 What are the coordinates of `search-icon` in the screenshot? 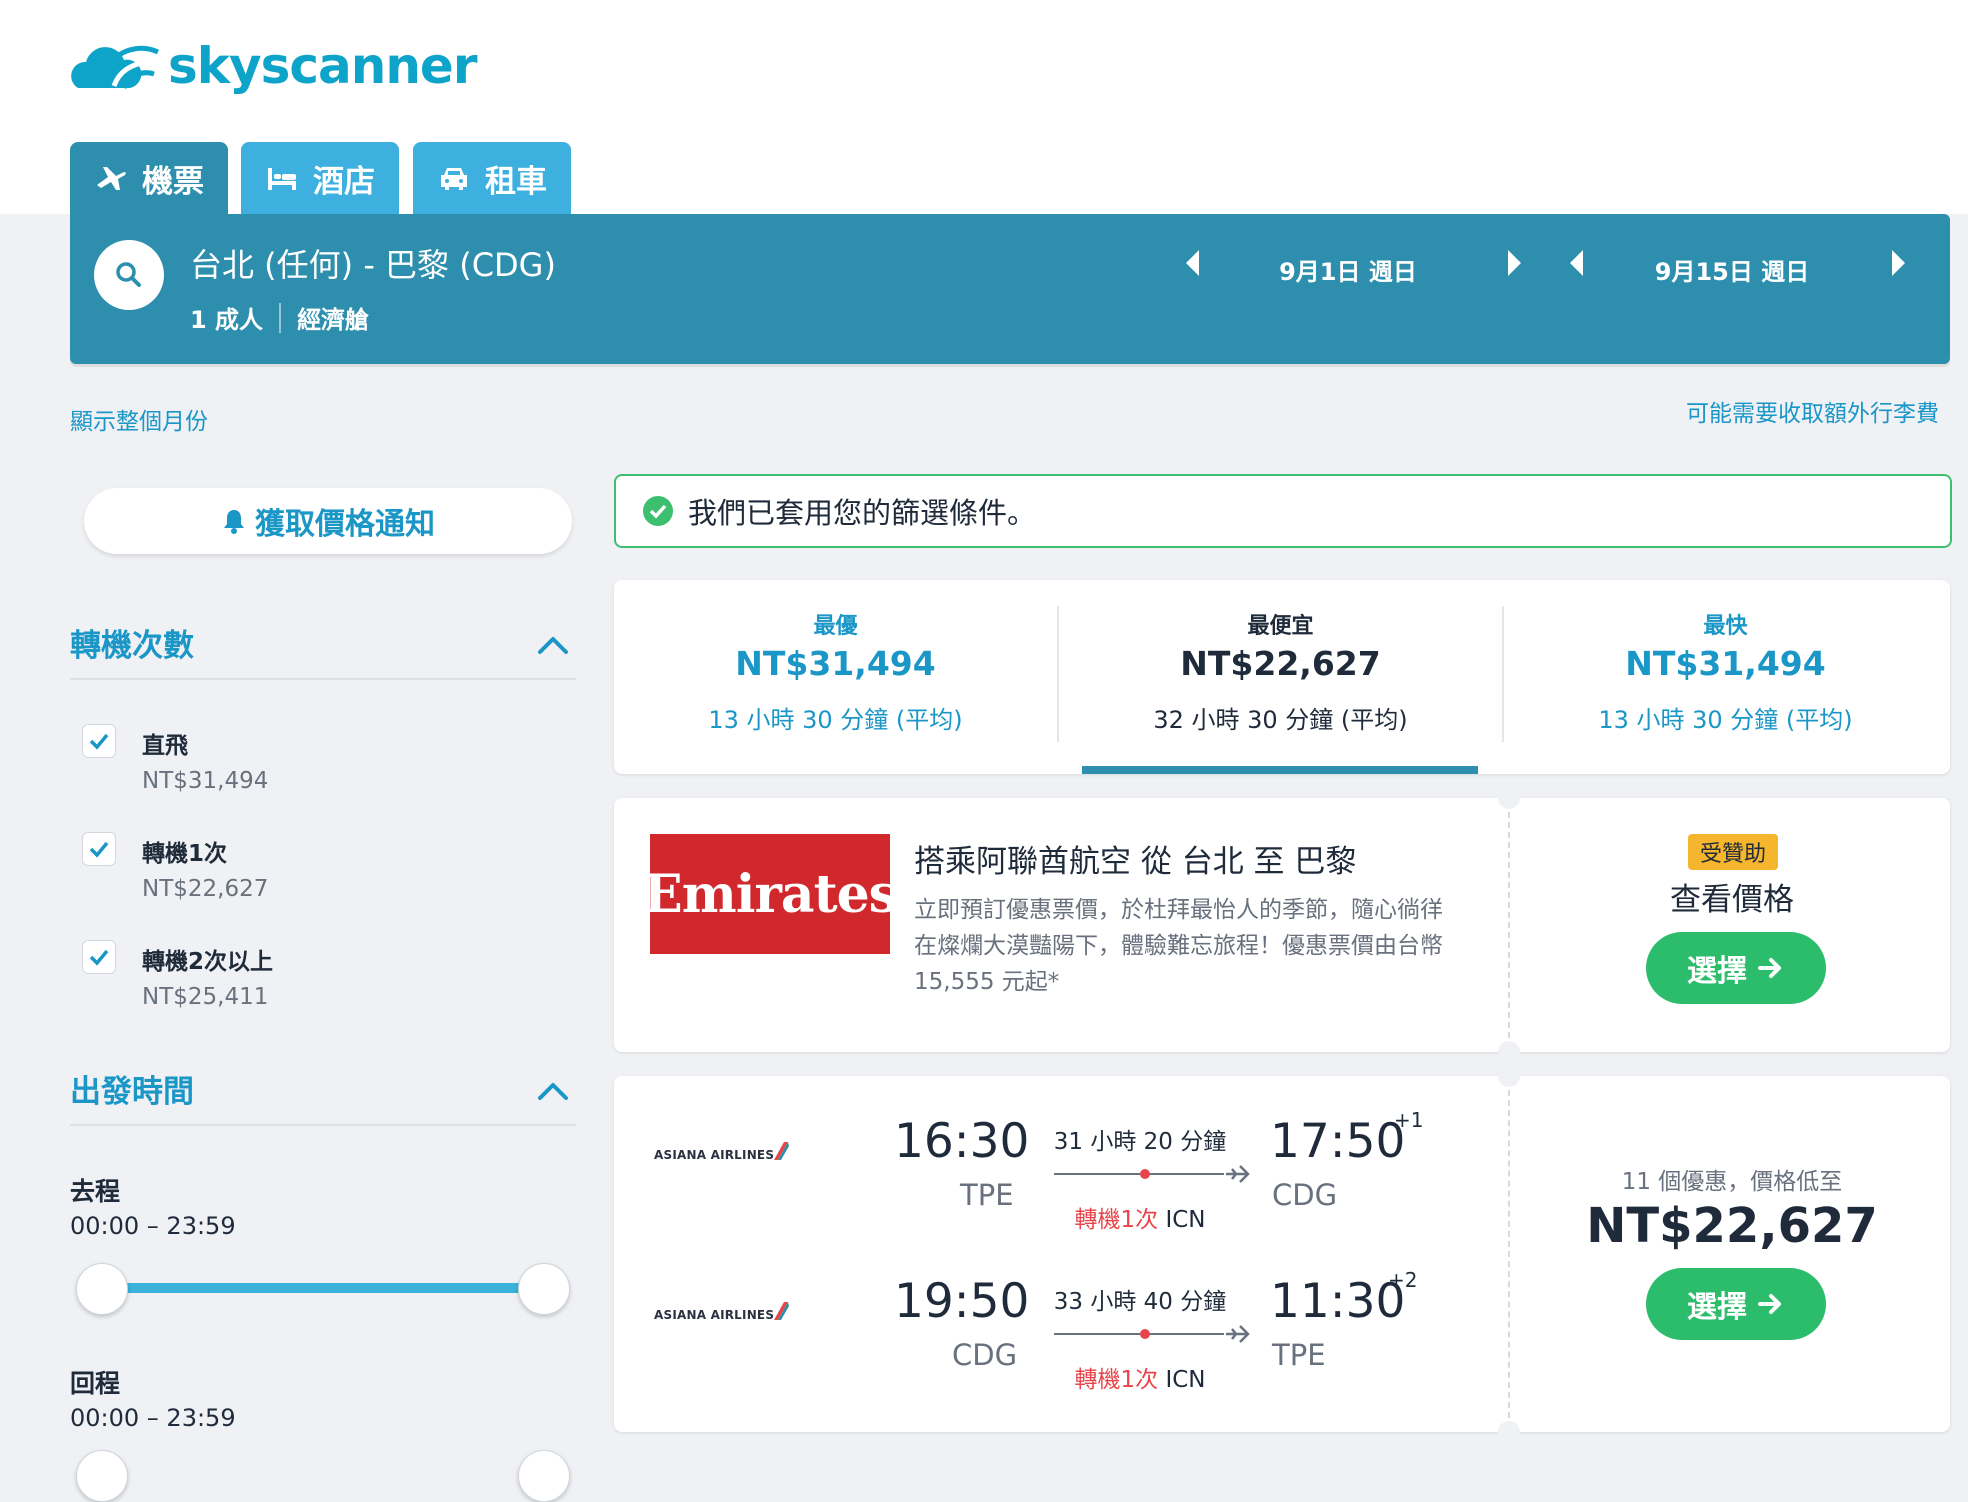 It's located at (128, 274).